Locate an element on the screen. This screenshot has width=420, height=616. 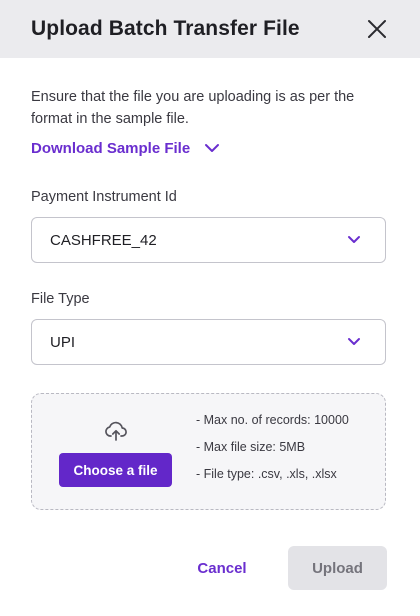
dialog-title: Upload Batch Transfer File is located at coordinates (165, 28).